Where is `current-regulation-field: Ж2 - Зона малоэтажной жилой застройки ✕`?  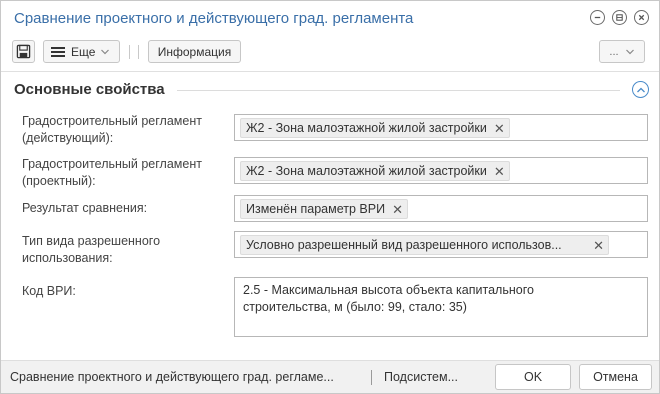
current-regulation-field: Ж2 - Зона малоэтажной жилой застройки ✕ is located at coordinates (441, 127).